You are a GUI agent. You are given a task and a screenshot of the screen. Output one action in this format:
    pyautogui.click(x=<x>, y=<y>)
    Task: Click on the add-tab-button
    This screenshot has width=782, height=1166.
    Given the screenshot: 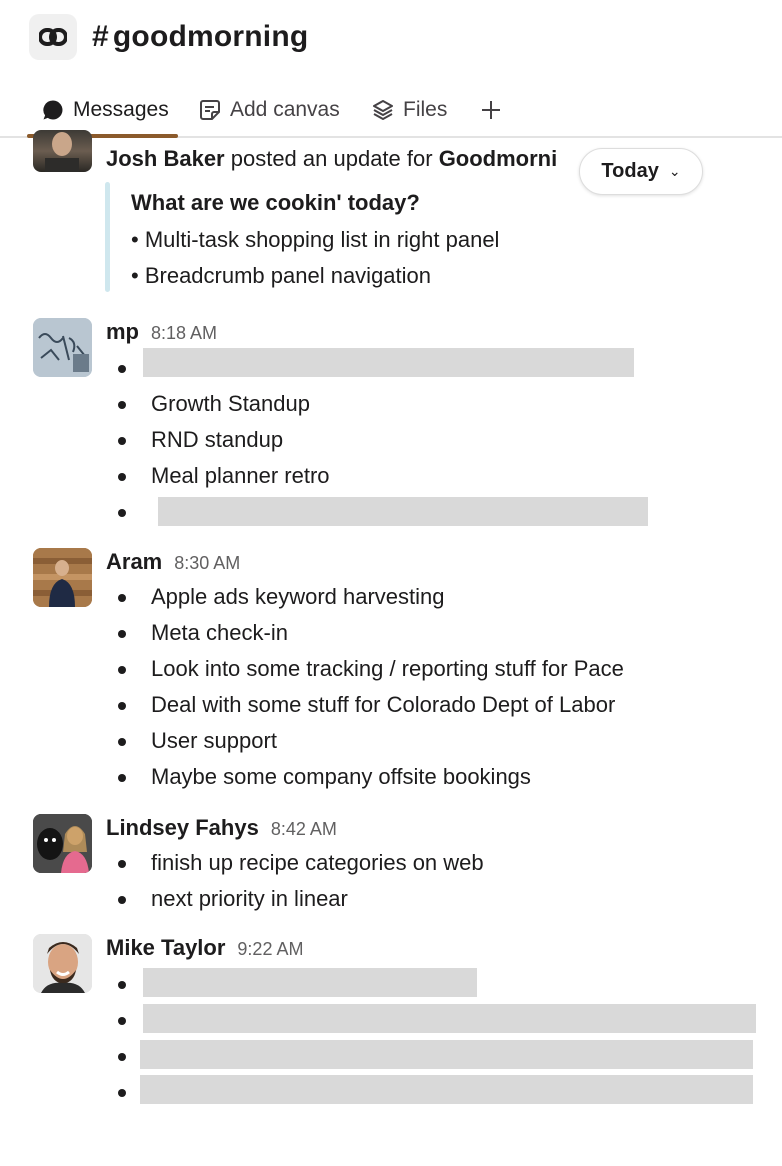 What is the action you would take?
    pyautogui.click(x=491, y=110)
    